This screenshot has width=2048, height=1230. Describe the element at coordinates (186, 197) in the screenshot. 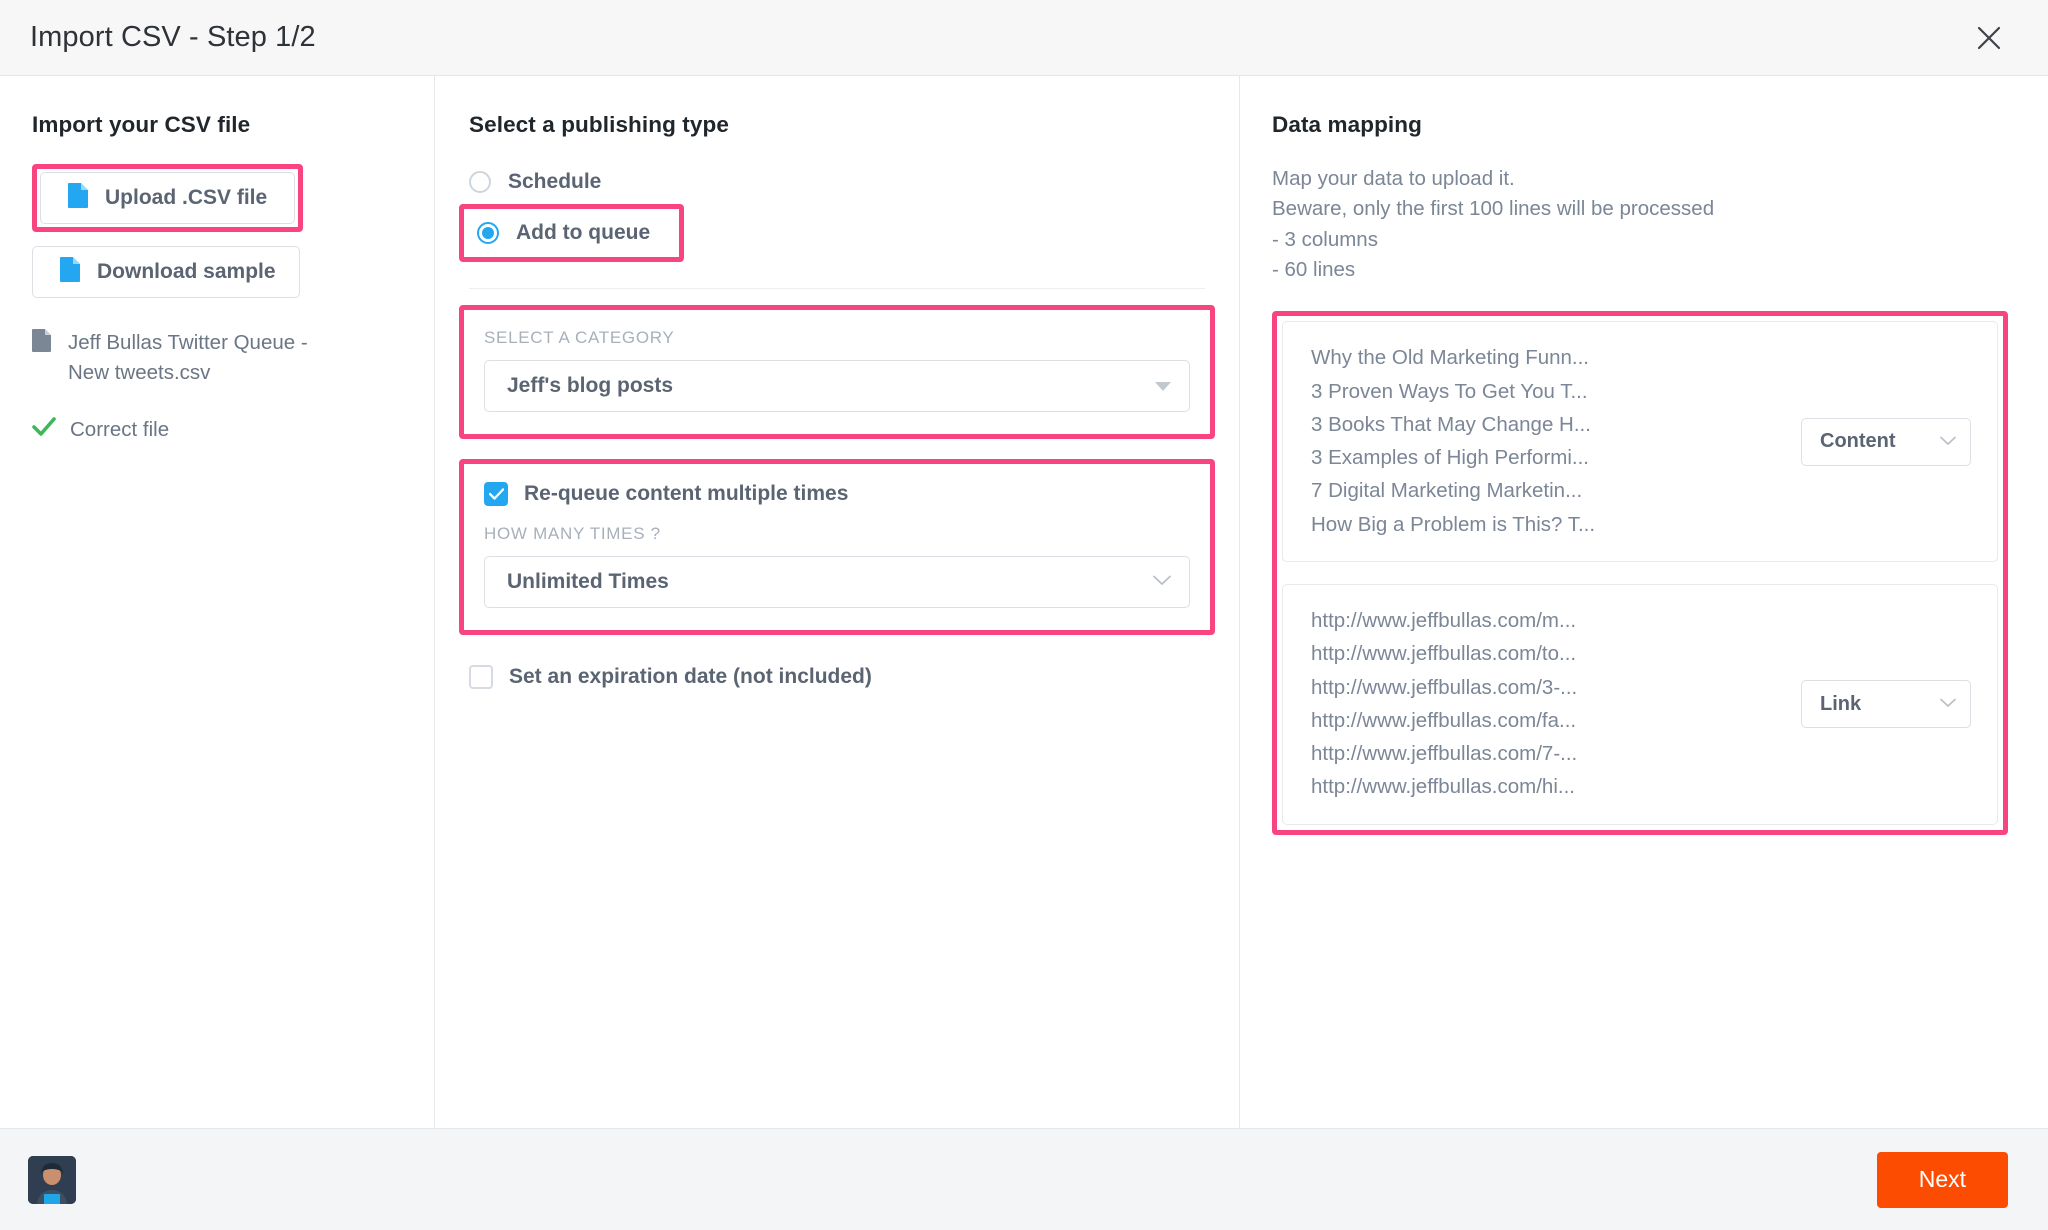

I see `upload-csv-label: Upload .CSV file` at that location.